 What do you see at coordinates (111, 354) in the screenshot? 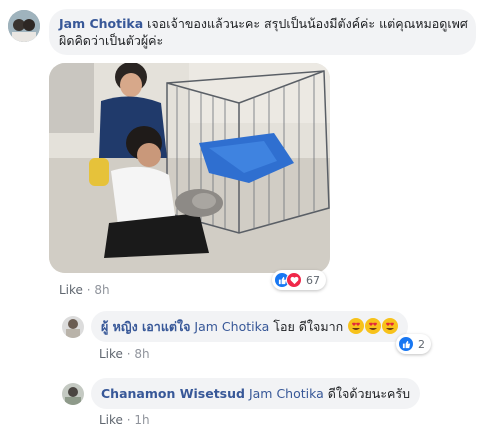
I see `like-button-2: Like` at bounding box center [111, 354].